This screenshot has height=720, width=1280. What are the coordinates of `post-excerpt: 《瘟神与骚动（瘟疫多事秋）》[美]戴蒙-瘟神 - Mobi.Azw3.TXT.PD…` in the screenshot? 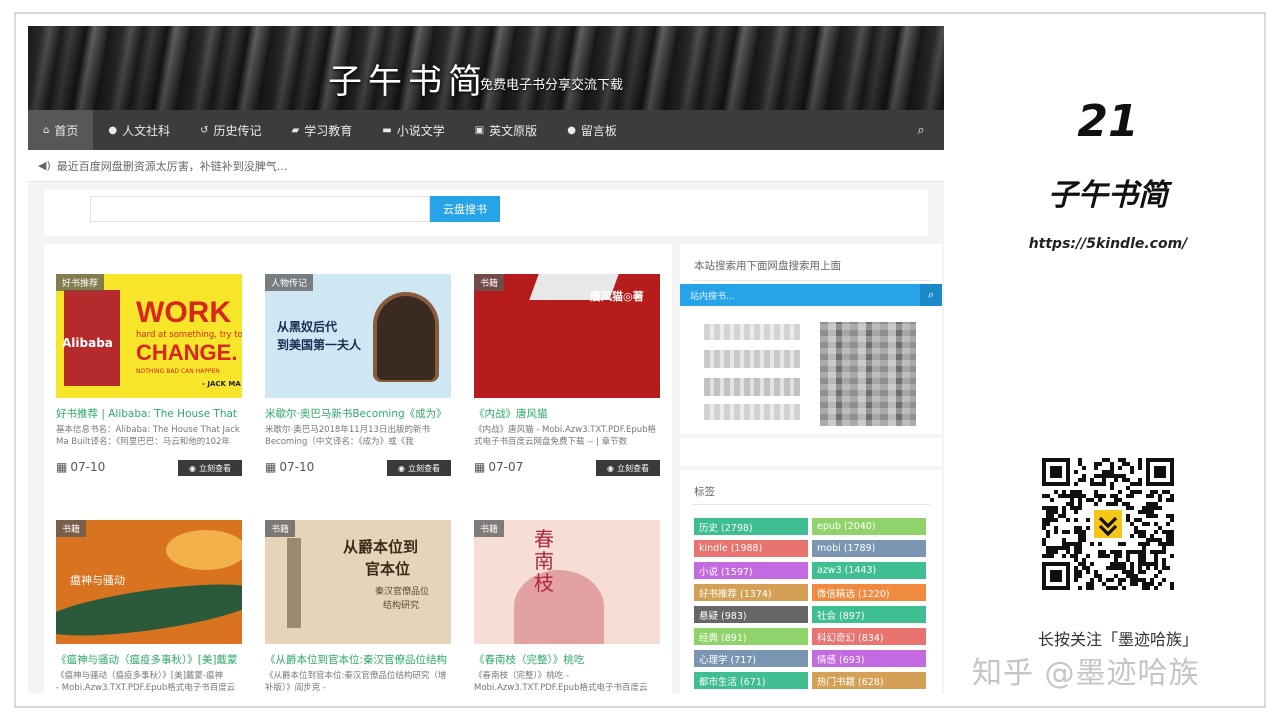 It's located at (146, 682).